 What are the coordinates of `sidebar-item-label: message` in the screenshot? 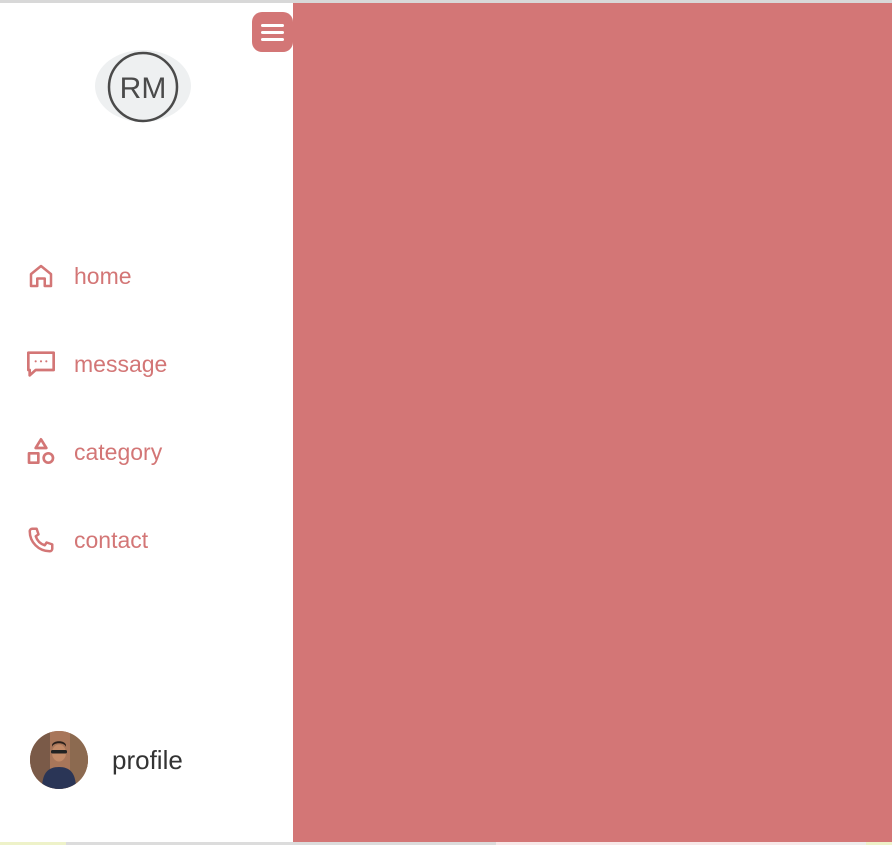 It's located at (121, 363).